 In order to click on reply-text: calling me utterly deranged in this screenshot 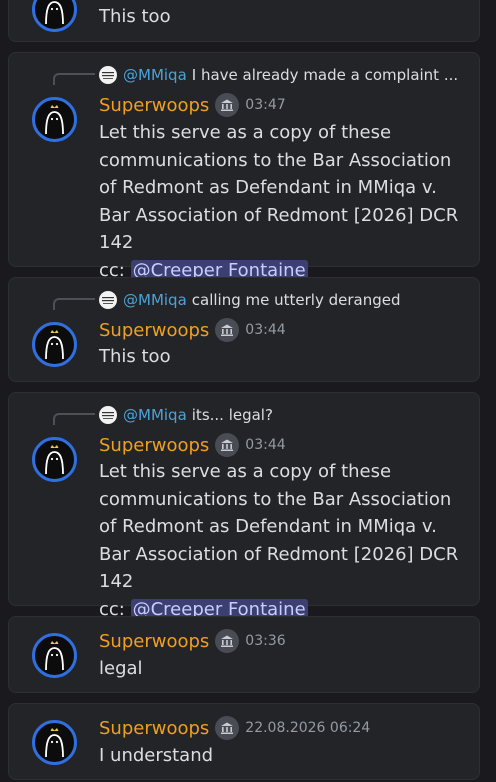, I will do `click(296, 300)`.